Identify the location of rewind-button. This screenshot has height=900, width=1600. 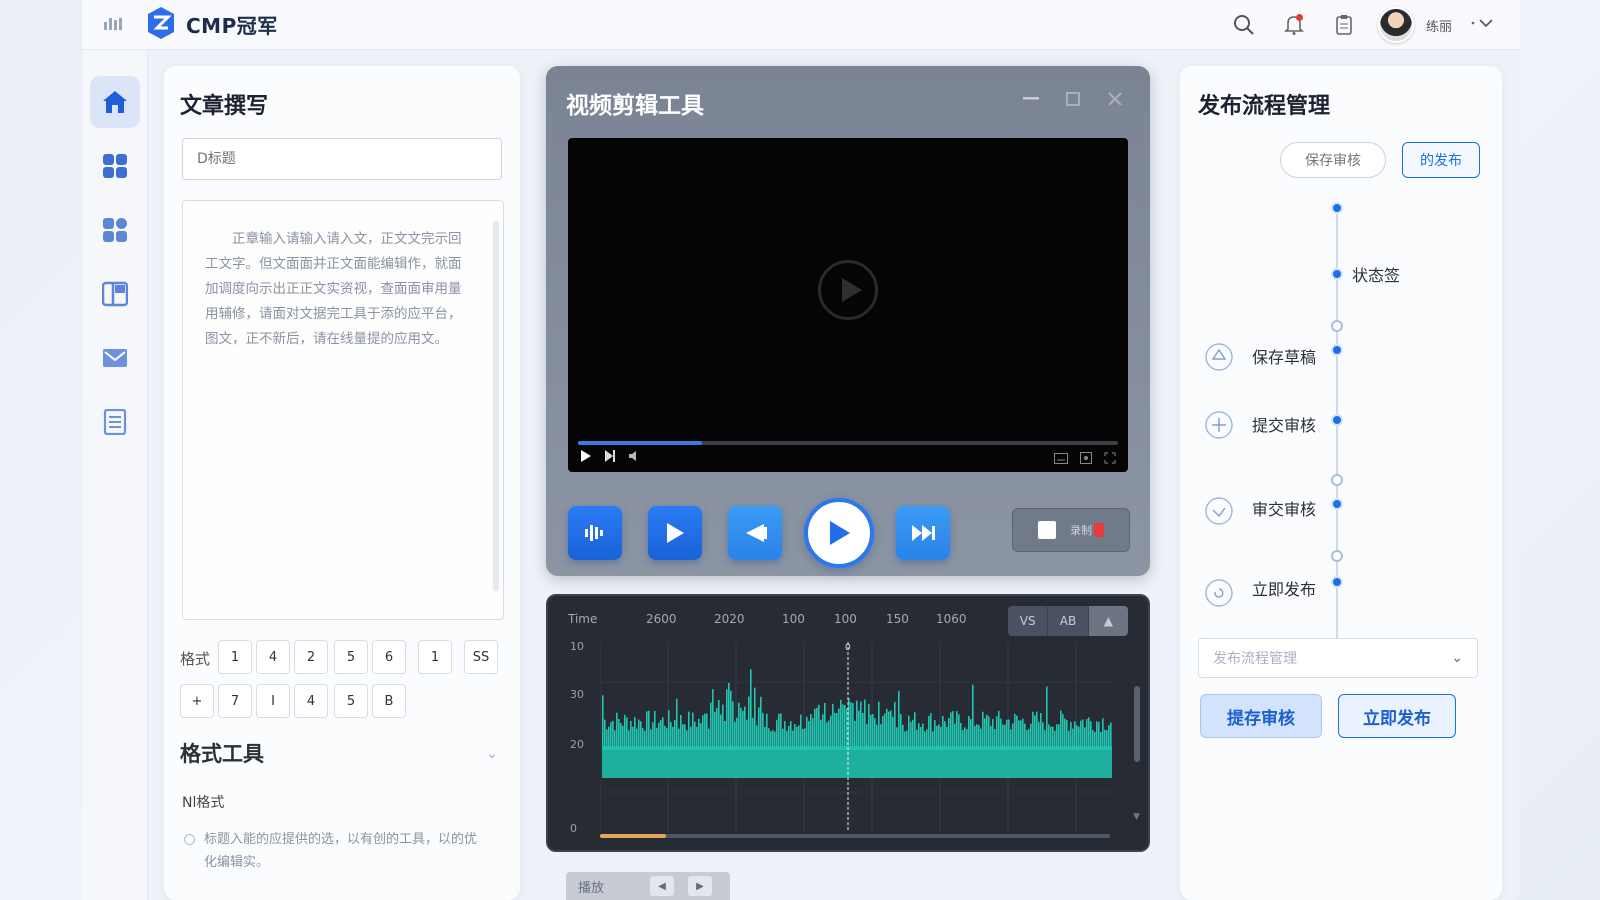
(755, 533).